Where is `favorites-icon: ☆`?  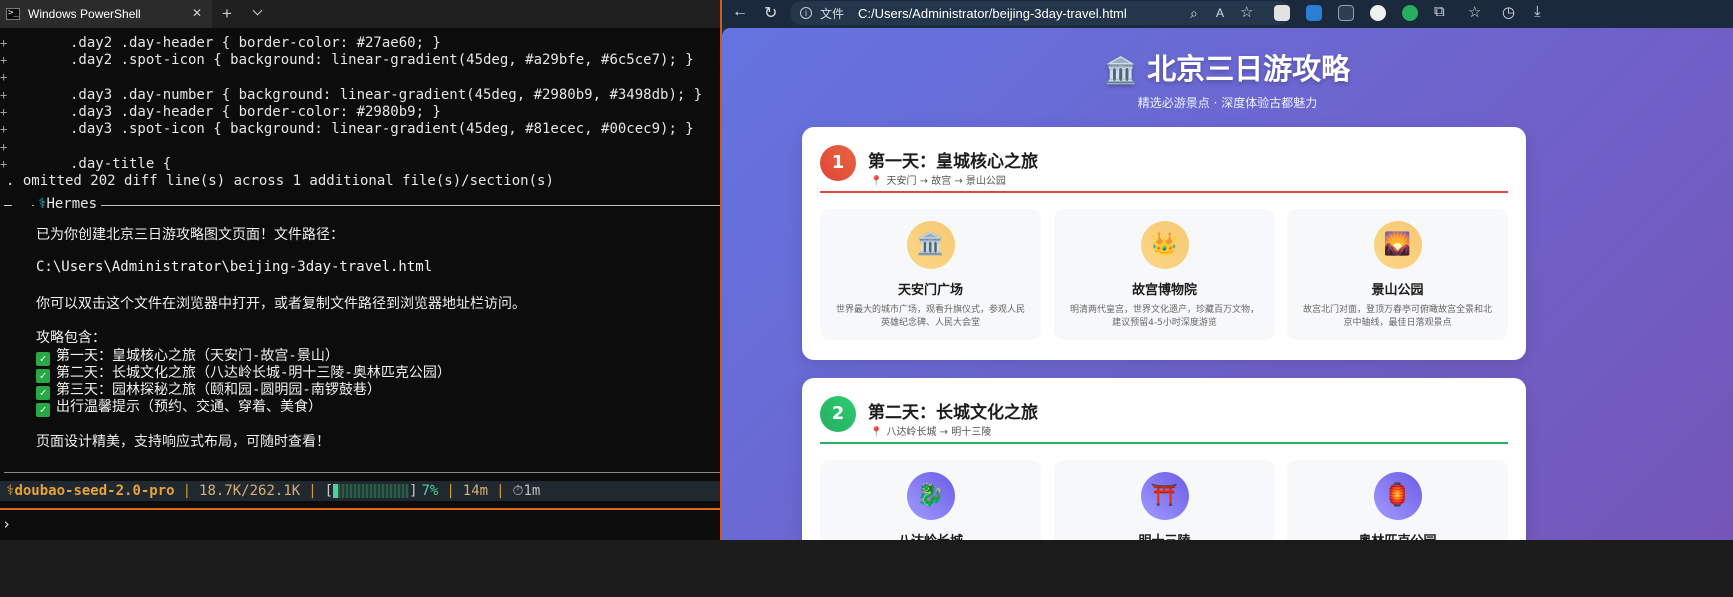 favorites-icon: ☆ is located at coordinates (1474, 12).